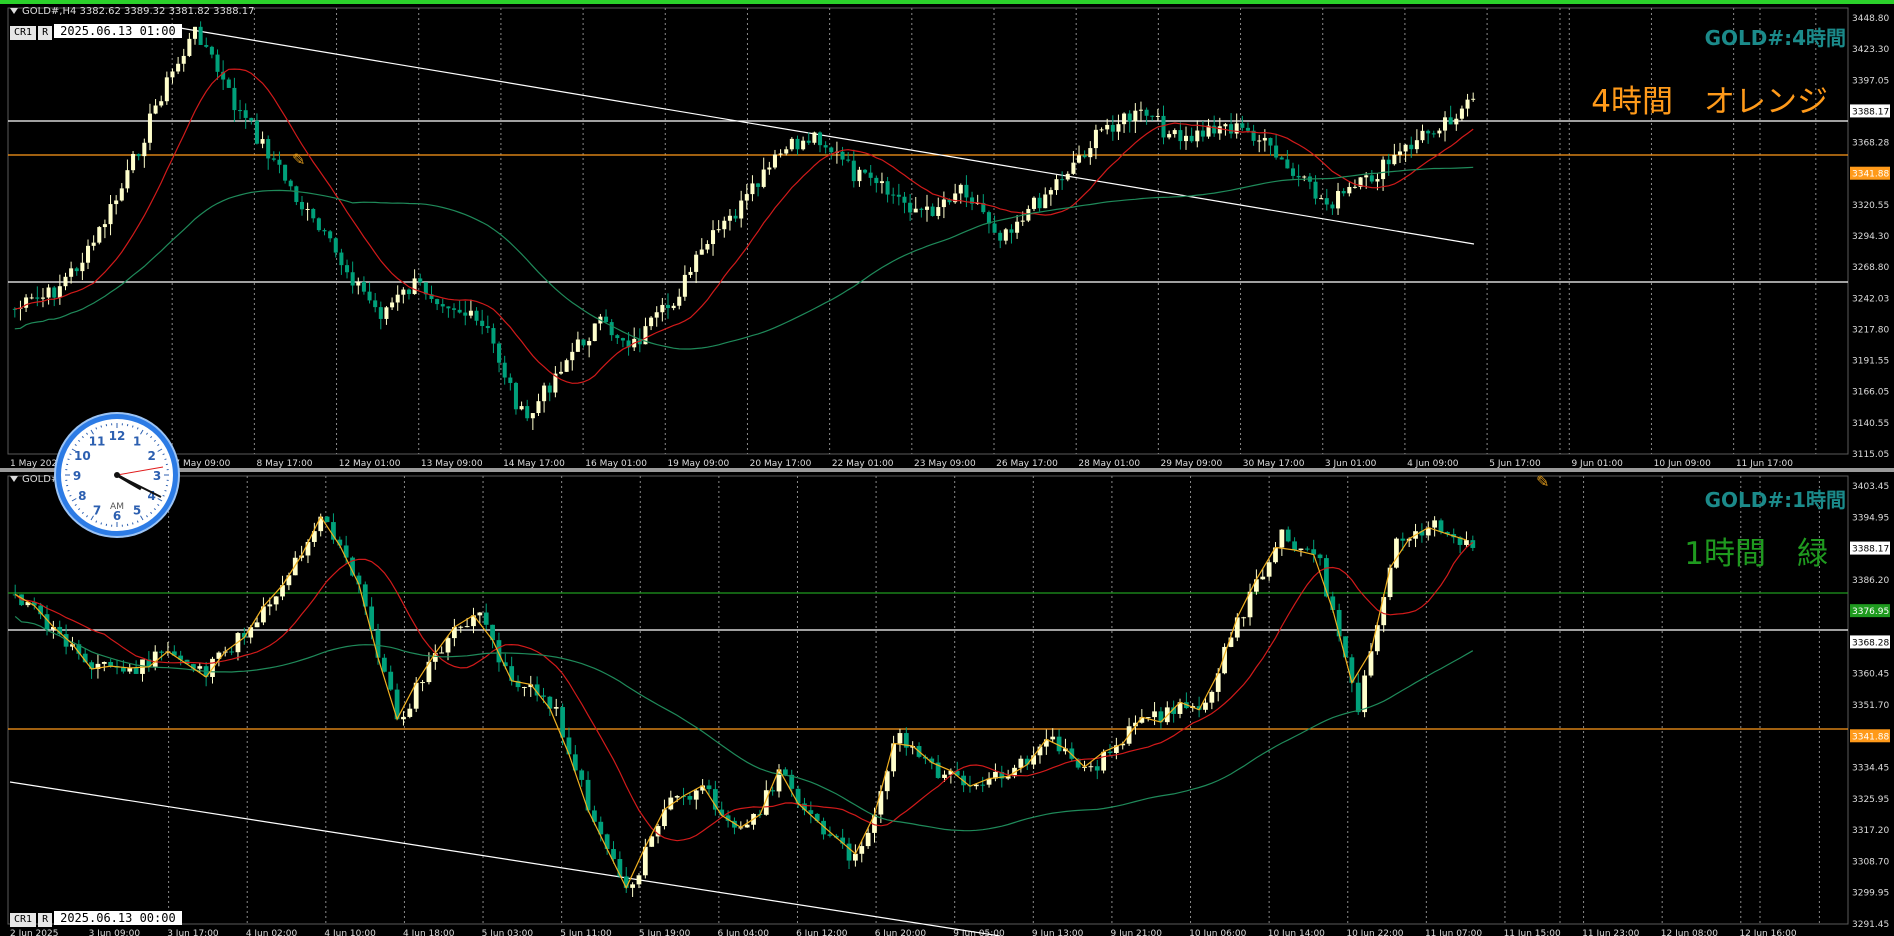  Describe the element at coordinates (1610, 932) in the screenshot. I see `bottom_chart-time-label: 11 Jun 23:00` at that location.